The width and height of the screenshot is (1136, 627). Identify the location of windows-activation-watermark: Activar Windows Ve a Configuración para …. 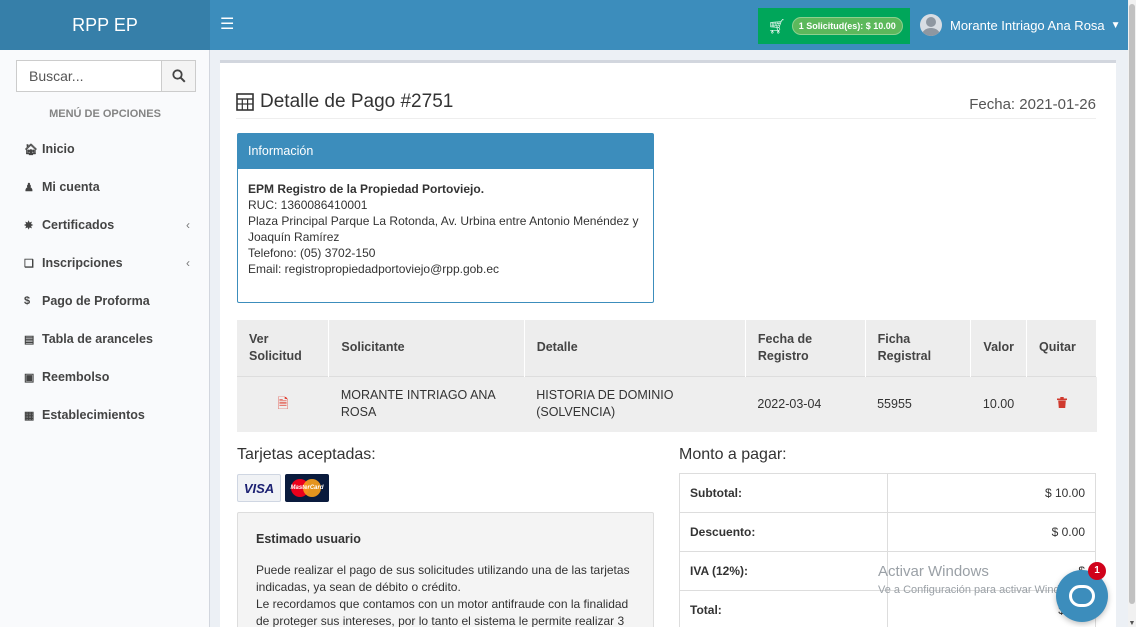
(980, 581).